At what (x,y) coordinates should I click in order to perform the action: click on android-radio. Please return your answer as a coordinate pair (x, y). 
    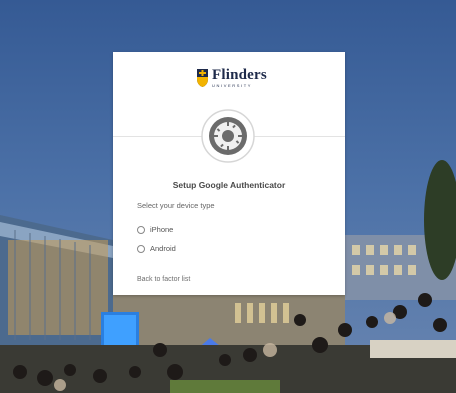
    Looking at the image, I should click on (141, 248).